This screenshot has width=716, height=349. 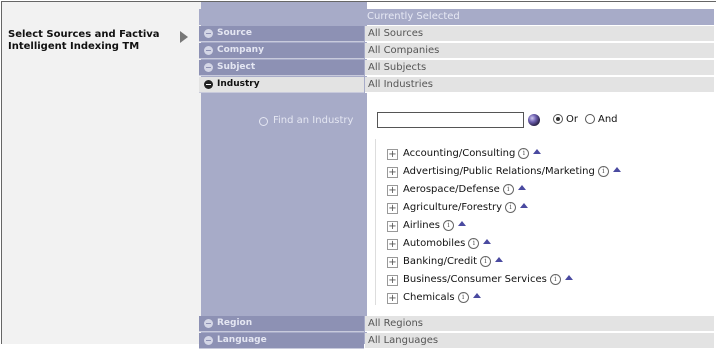 I want to click on industry-name: Aerospace/Defense, so click(x=451, y=189).